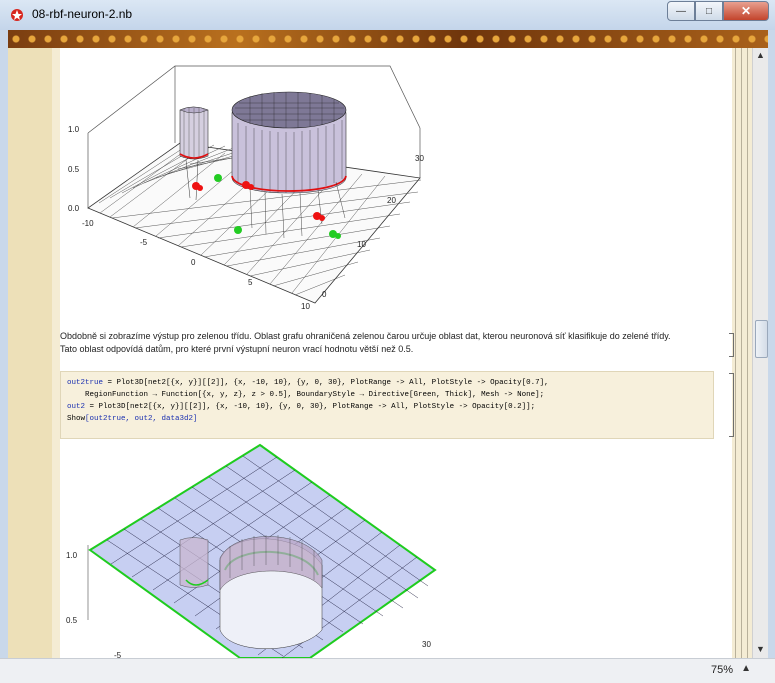 This screenshot has height=683, width=775. What do you see at coordinates (391, 200) in the screenshot?
I see `plot1-y-tick: 20` at bounding box center [391, 200].